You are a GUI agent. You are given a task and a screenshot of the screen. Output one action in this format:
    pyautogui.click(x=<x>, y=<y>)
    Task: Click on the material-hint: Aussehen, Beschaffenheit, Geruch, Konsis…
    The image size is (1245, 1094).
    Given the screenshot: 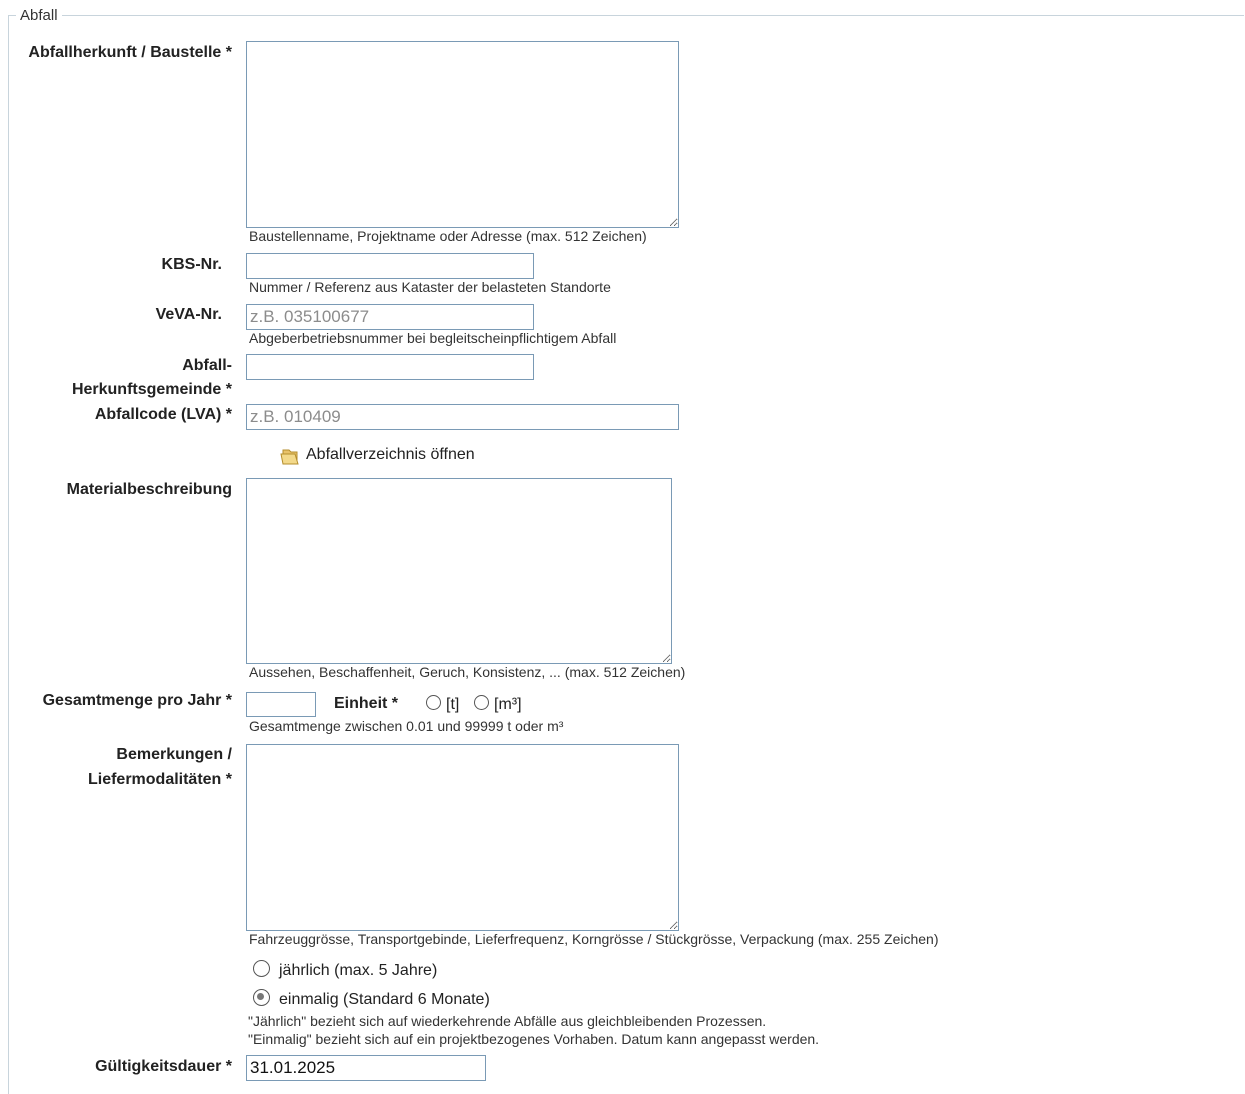 What is the action you would take?
    pyautogui.click(x=467, y=672)
    